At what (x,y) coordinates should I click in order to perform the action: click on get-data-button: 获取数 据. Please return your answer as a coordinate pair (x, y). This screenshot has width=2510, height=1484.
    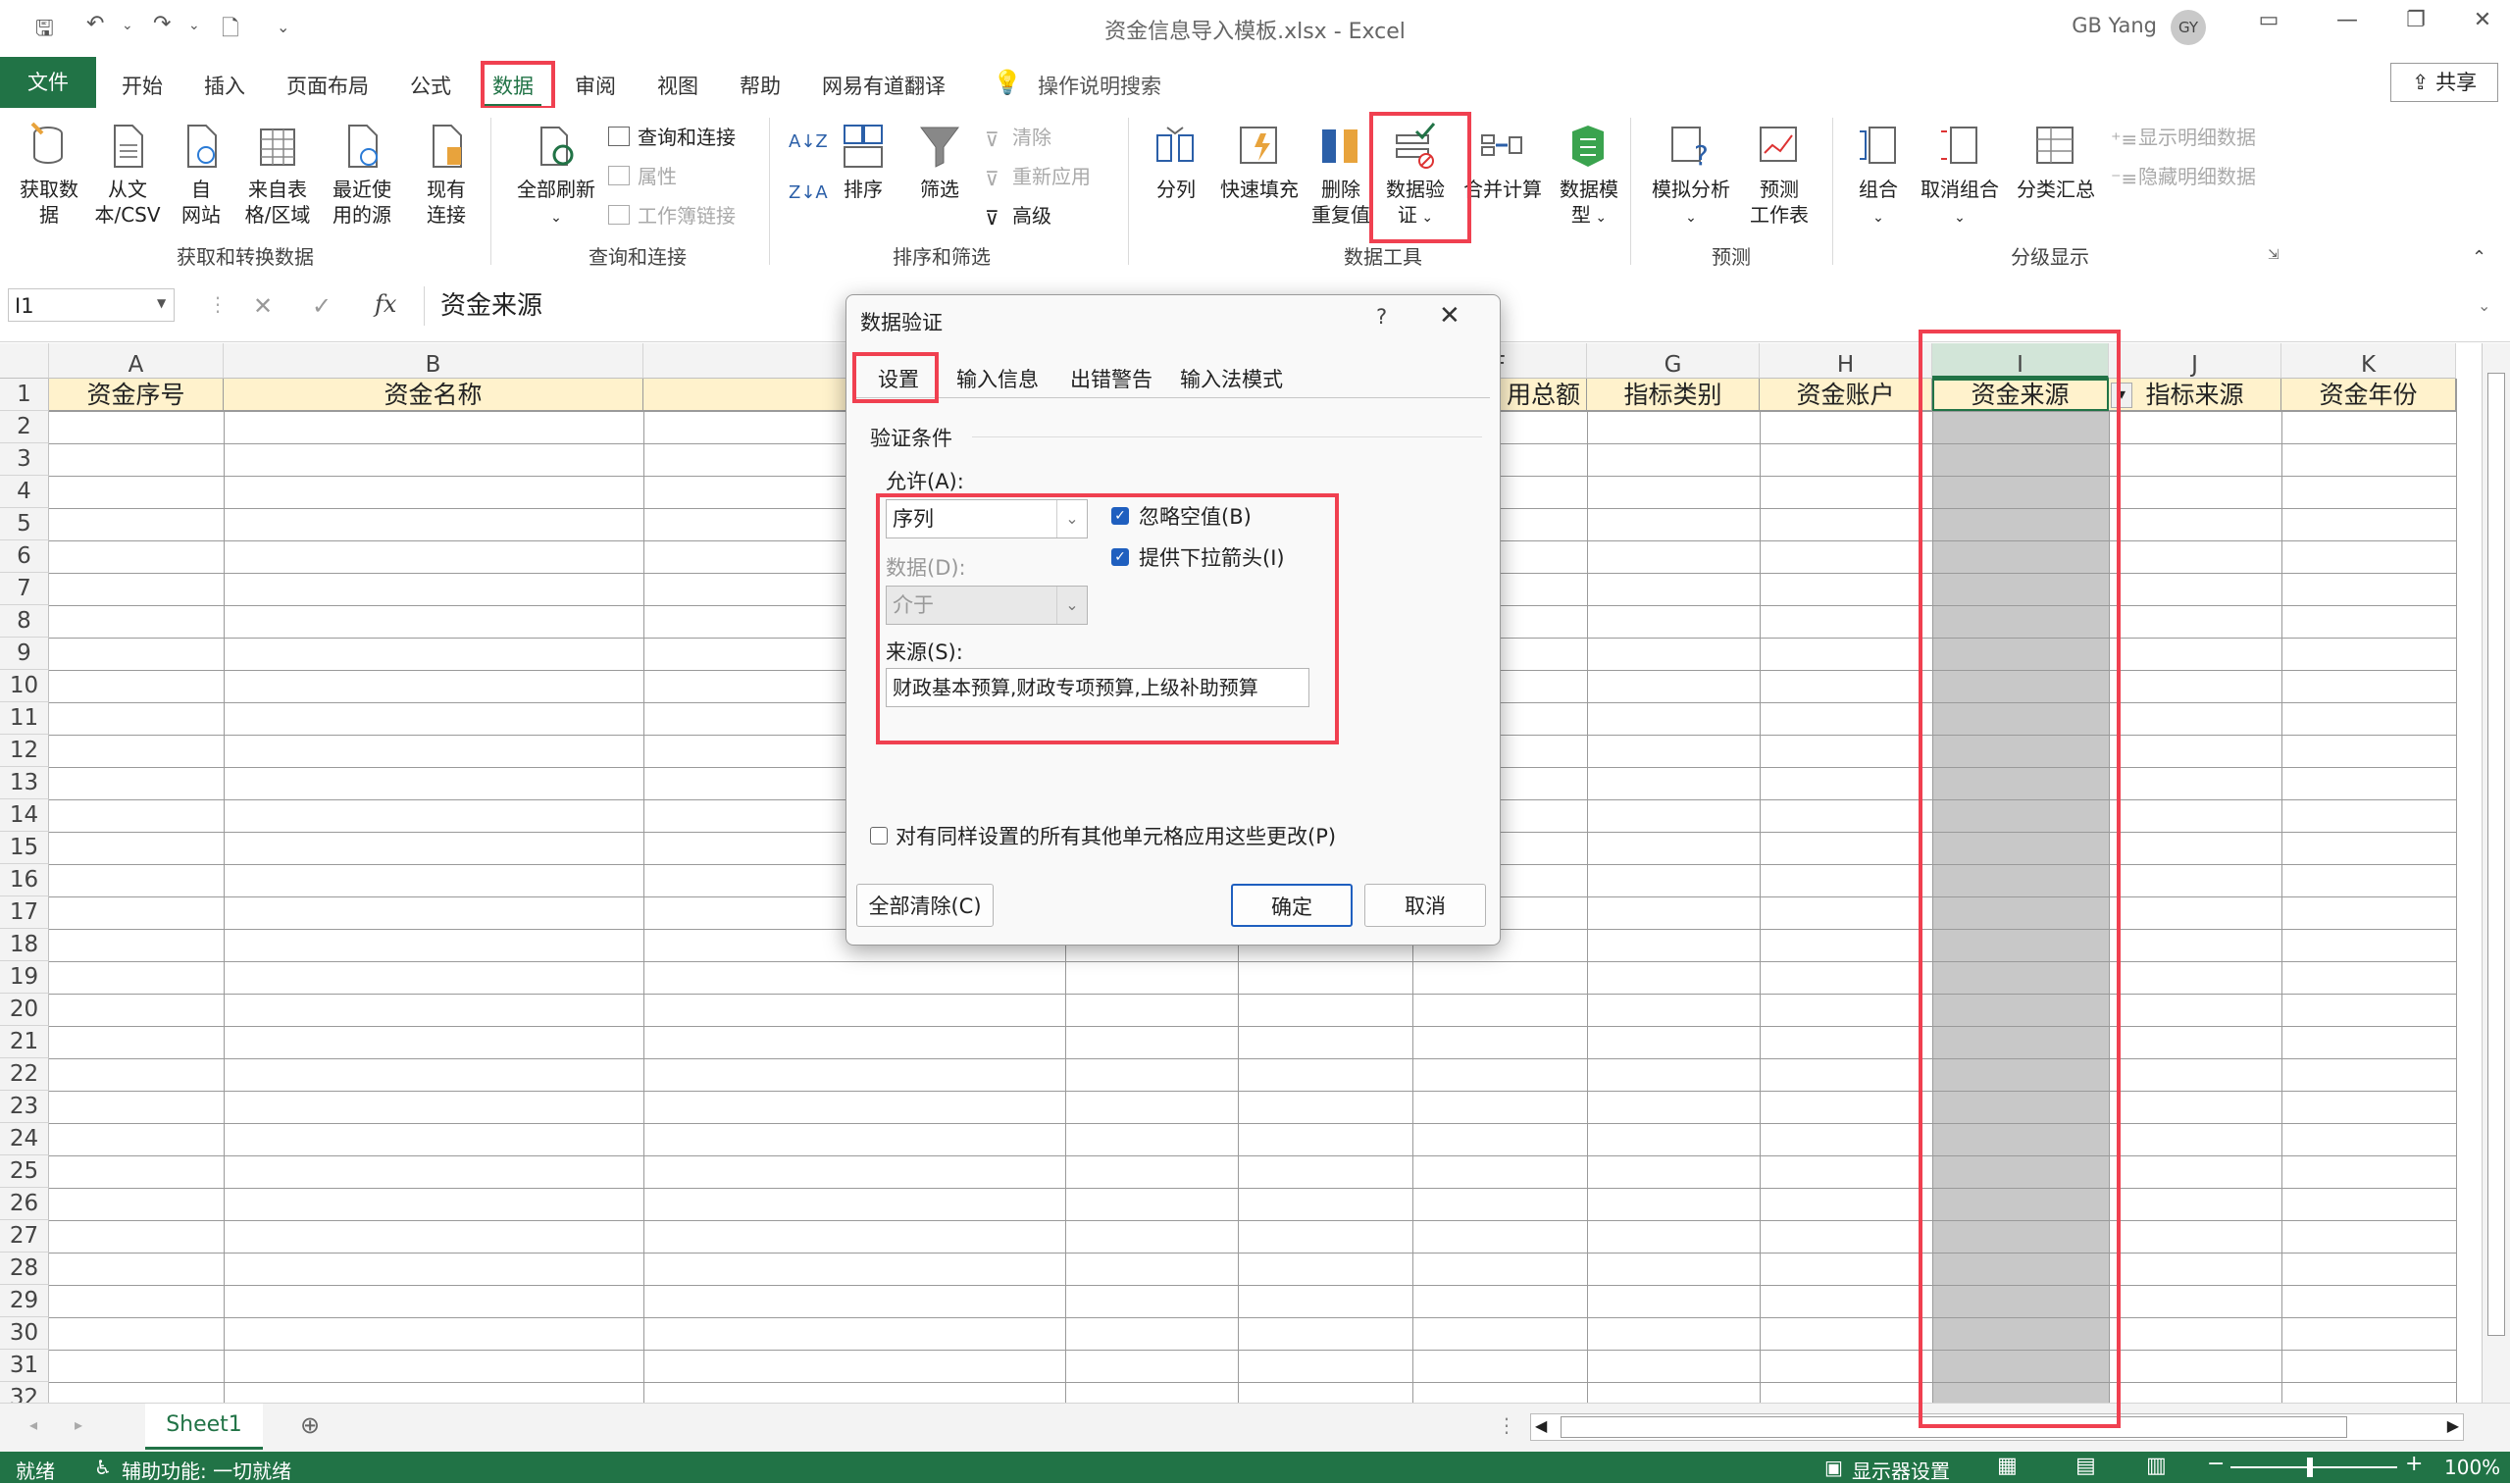
    Looking at the image, I should click on (49, 175).